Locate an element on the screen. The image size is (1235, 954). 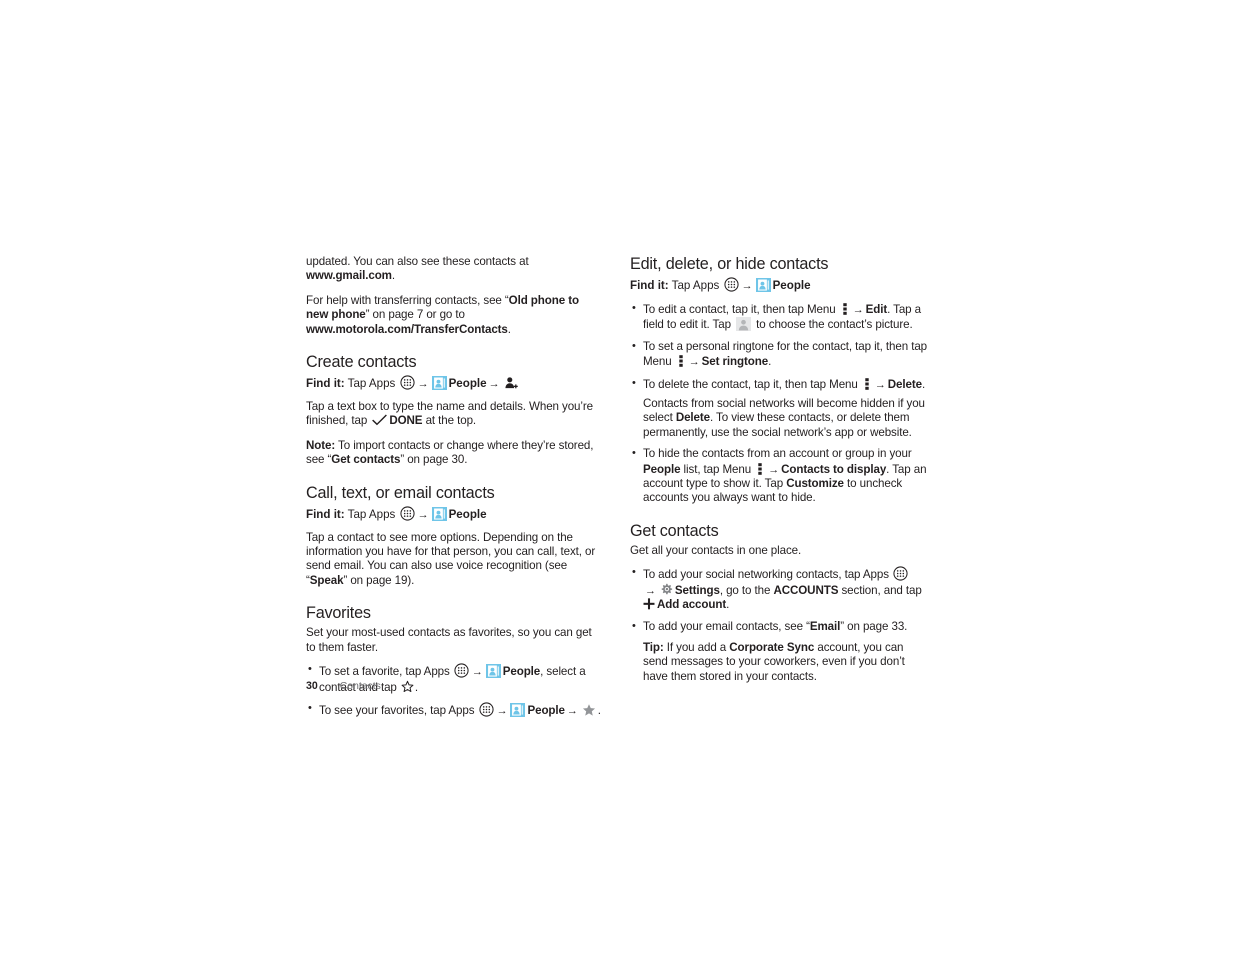
delete-label: Delete is located at coordinates (904, 384).